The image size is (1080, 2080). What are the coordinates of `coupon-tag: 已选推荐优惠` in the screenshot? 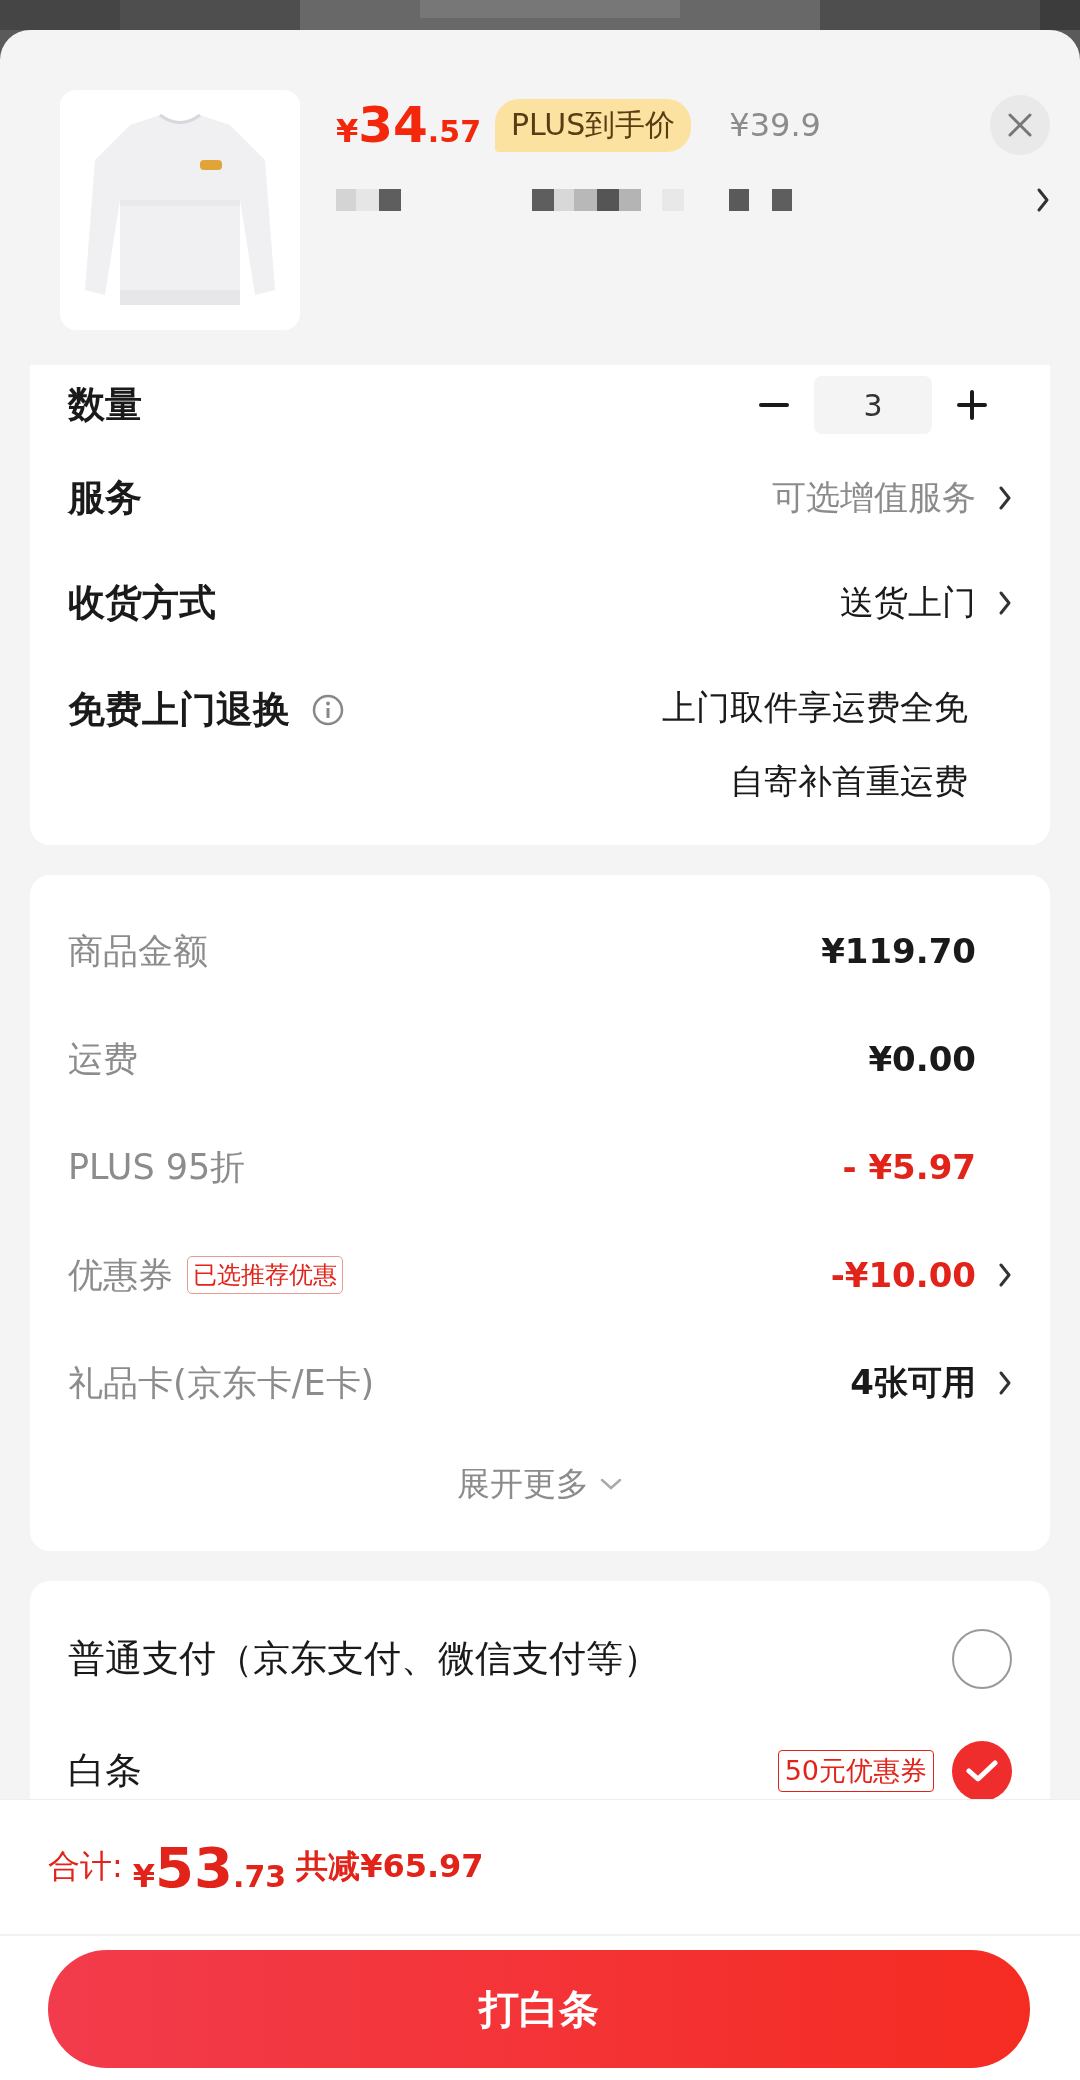 It's located at (265, 1275).